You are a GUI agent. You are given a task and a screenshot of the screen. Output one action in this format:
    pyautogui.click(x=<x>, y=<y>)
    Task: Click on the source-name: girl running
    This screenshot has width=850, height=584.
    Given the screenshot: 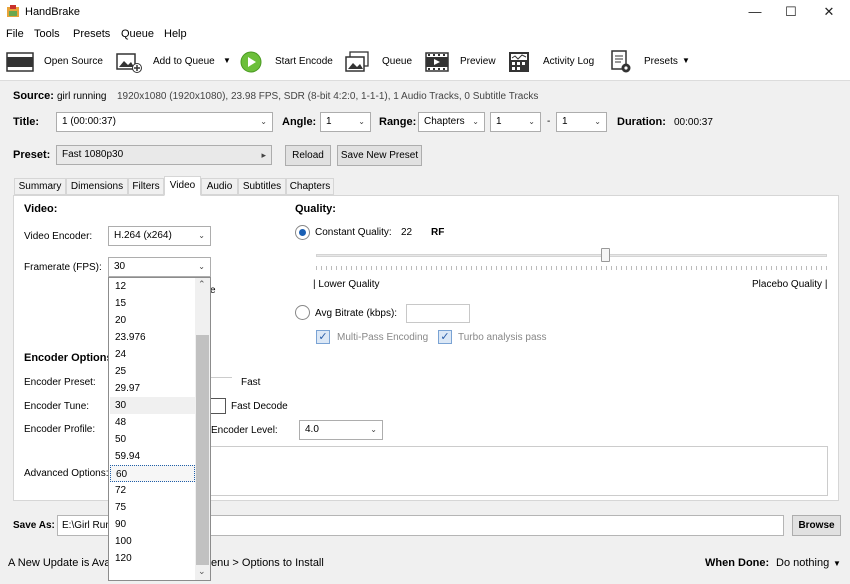 What is the action you would take?
    pyautogui.click(x=82, y=96)
    